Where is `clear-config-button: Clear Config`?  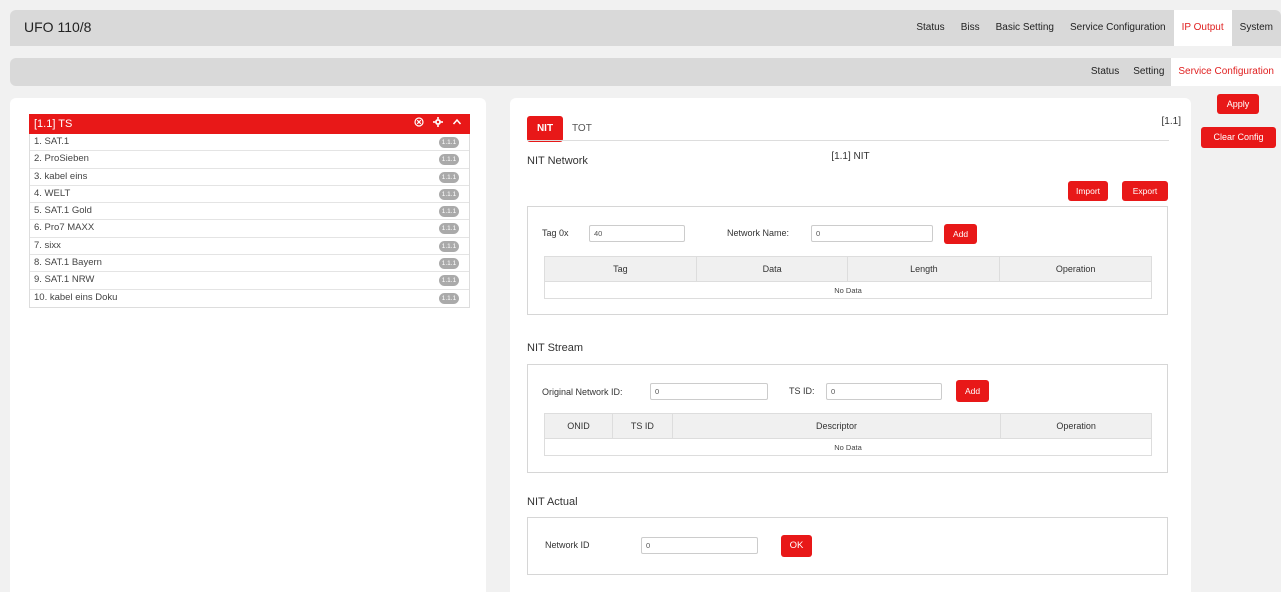
clear-config-button: Clear Config is located at coordinates (1238, 137).